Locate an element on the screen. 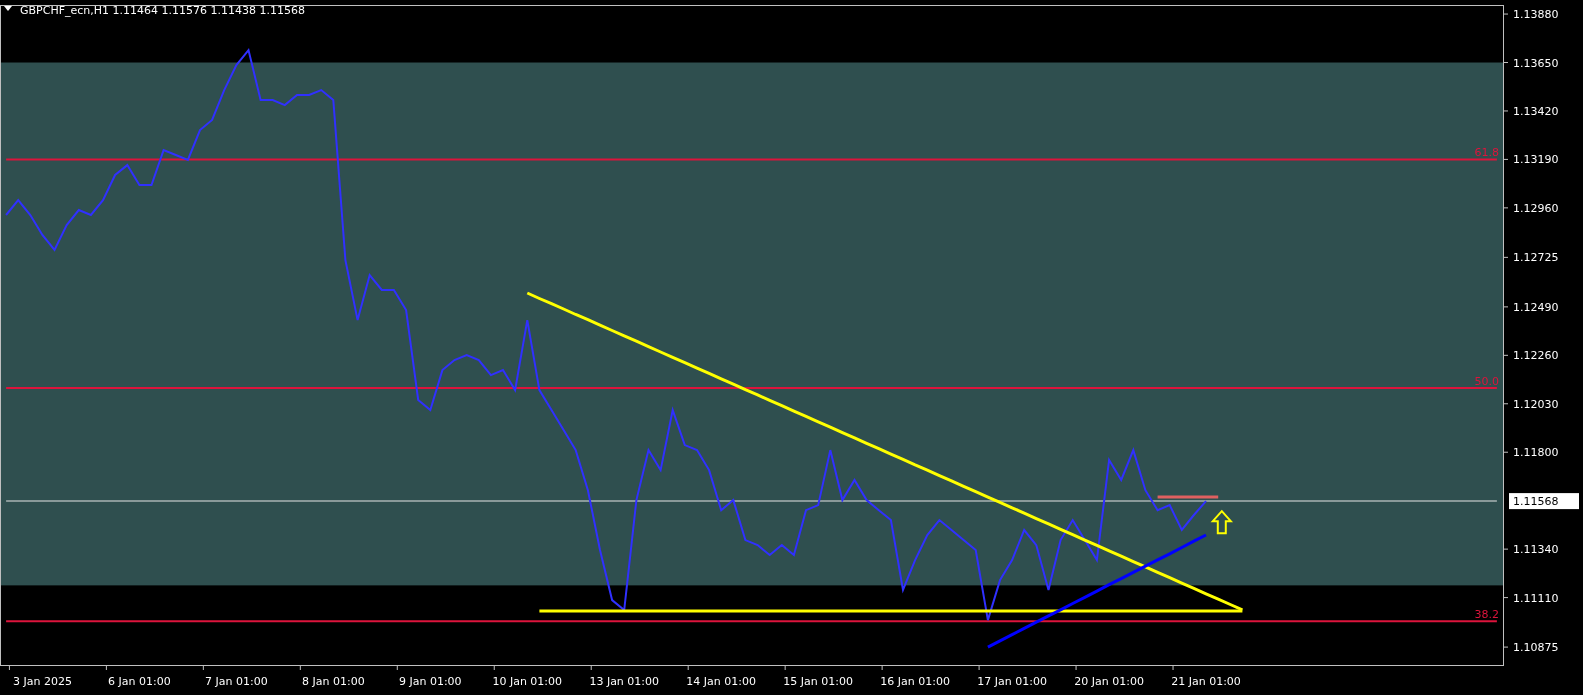  y-axis-label: 1.11340 is located at coordinates (1536, 550).